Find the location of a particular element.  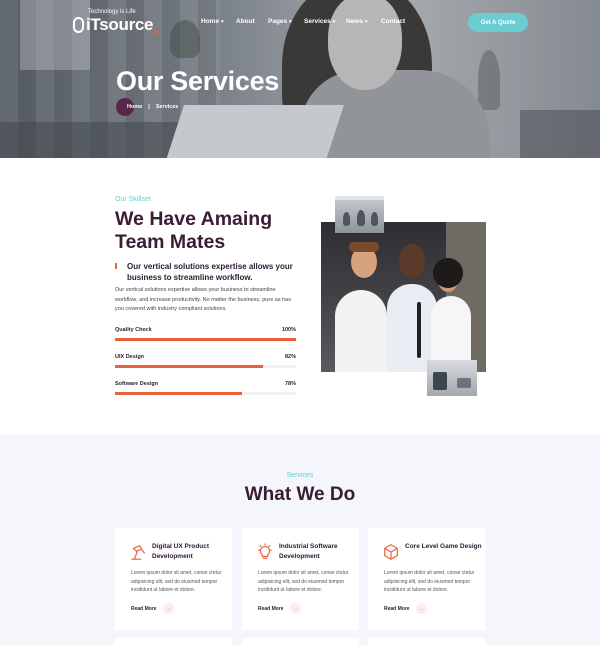

nav-item-contact: Contact is located at coordinates (393, 21).